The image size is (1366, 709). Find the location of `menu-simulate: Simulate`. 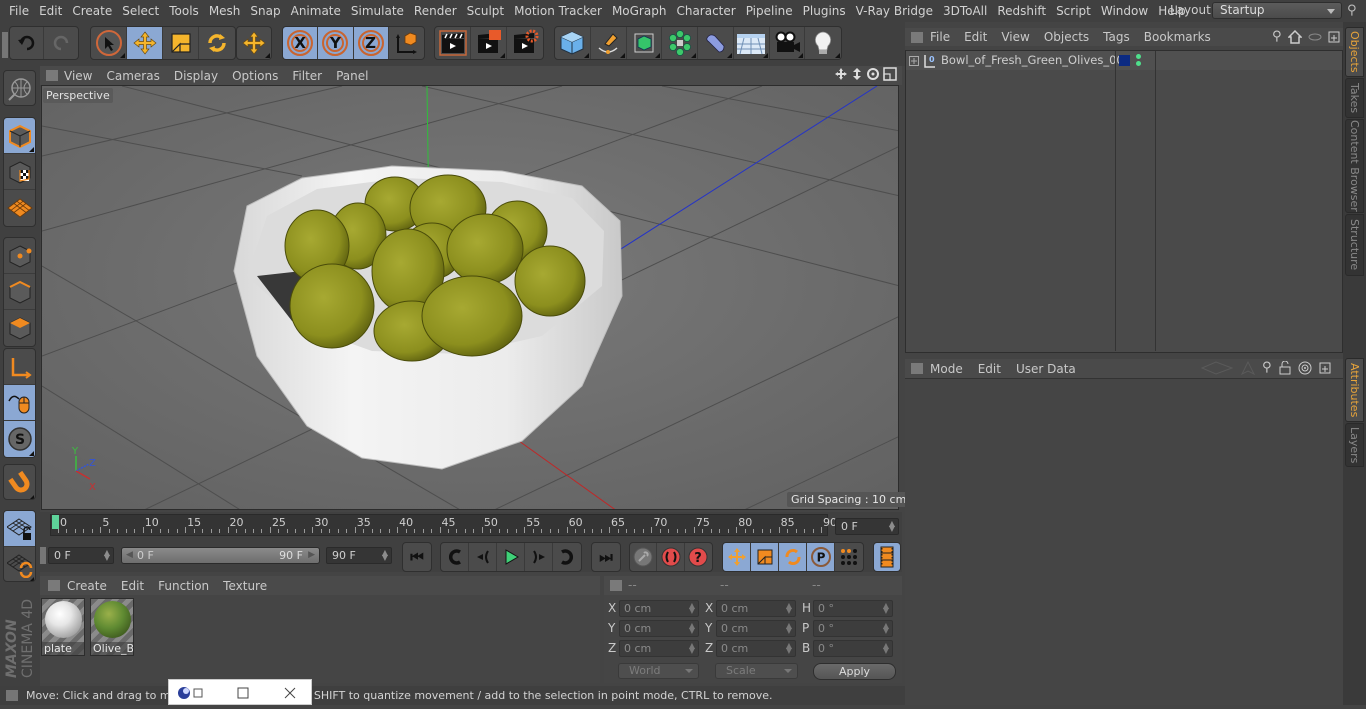

menu-simulate: Simulate is located at coordinates (377, 11).